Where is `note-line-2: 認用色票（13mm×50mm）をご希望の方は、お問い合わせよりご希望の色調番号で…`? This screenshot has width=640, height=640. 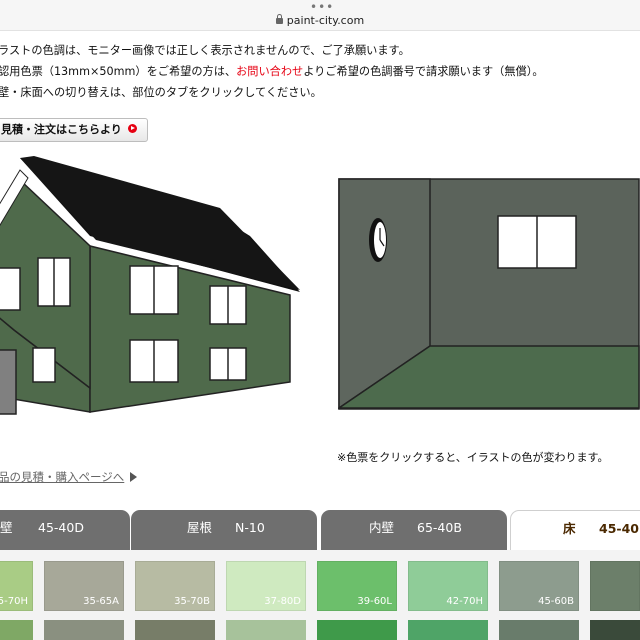 note-line-2: 認用色票（13mm×50mm）をご希望の方は、お問い合わせよりご希望の色調番号で… is located at coordinates (272, 71).